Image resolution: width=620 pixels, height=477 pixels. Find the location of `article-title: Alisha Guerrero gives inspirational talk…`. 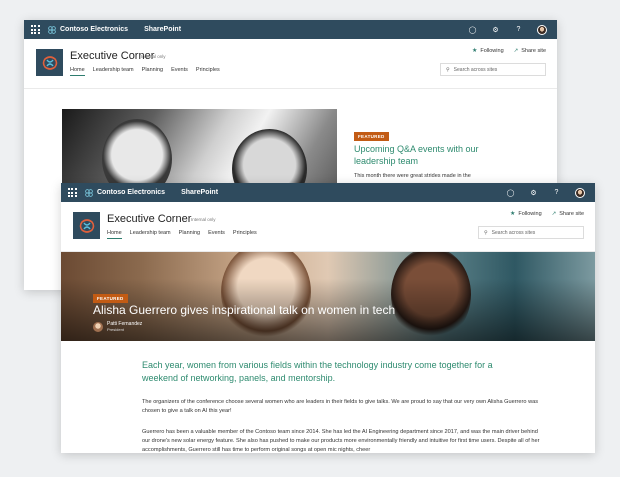

article-title: Alisha Guerrero gives inspirational talk… is located at coordinates (244, 310).